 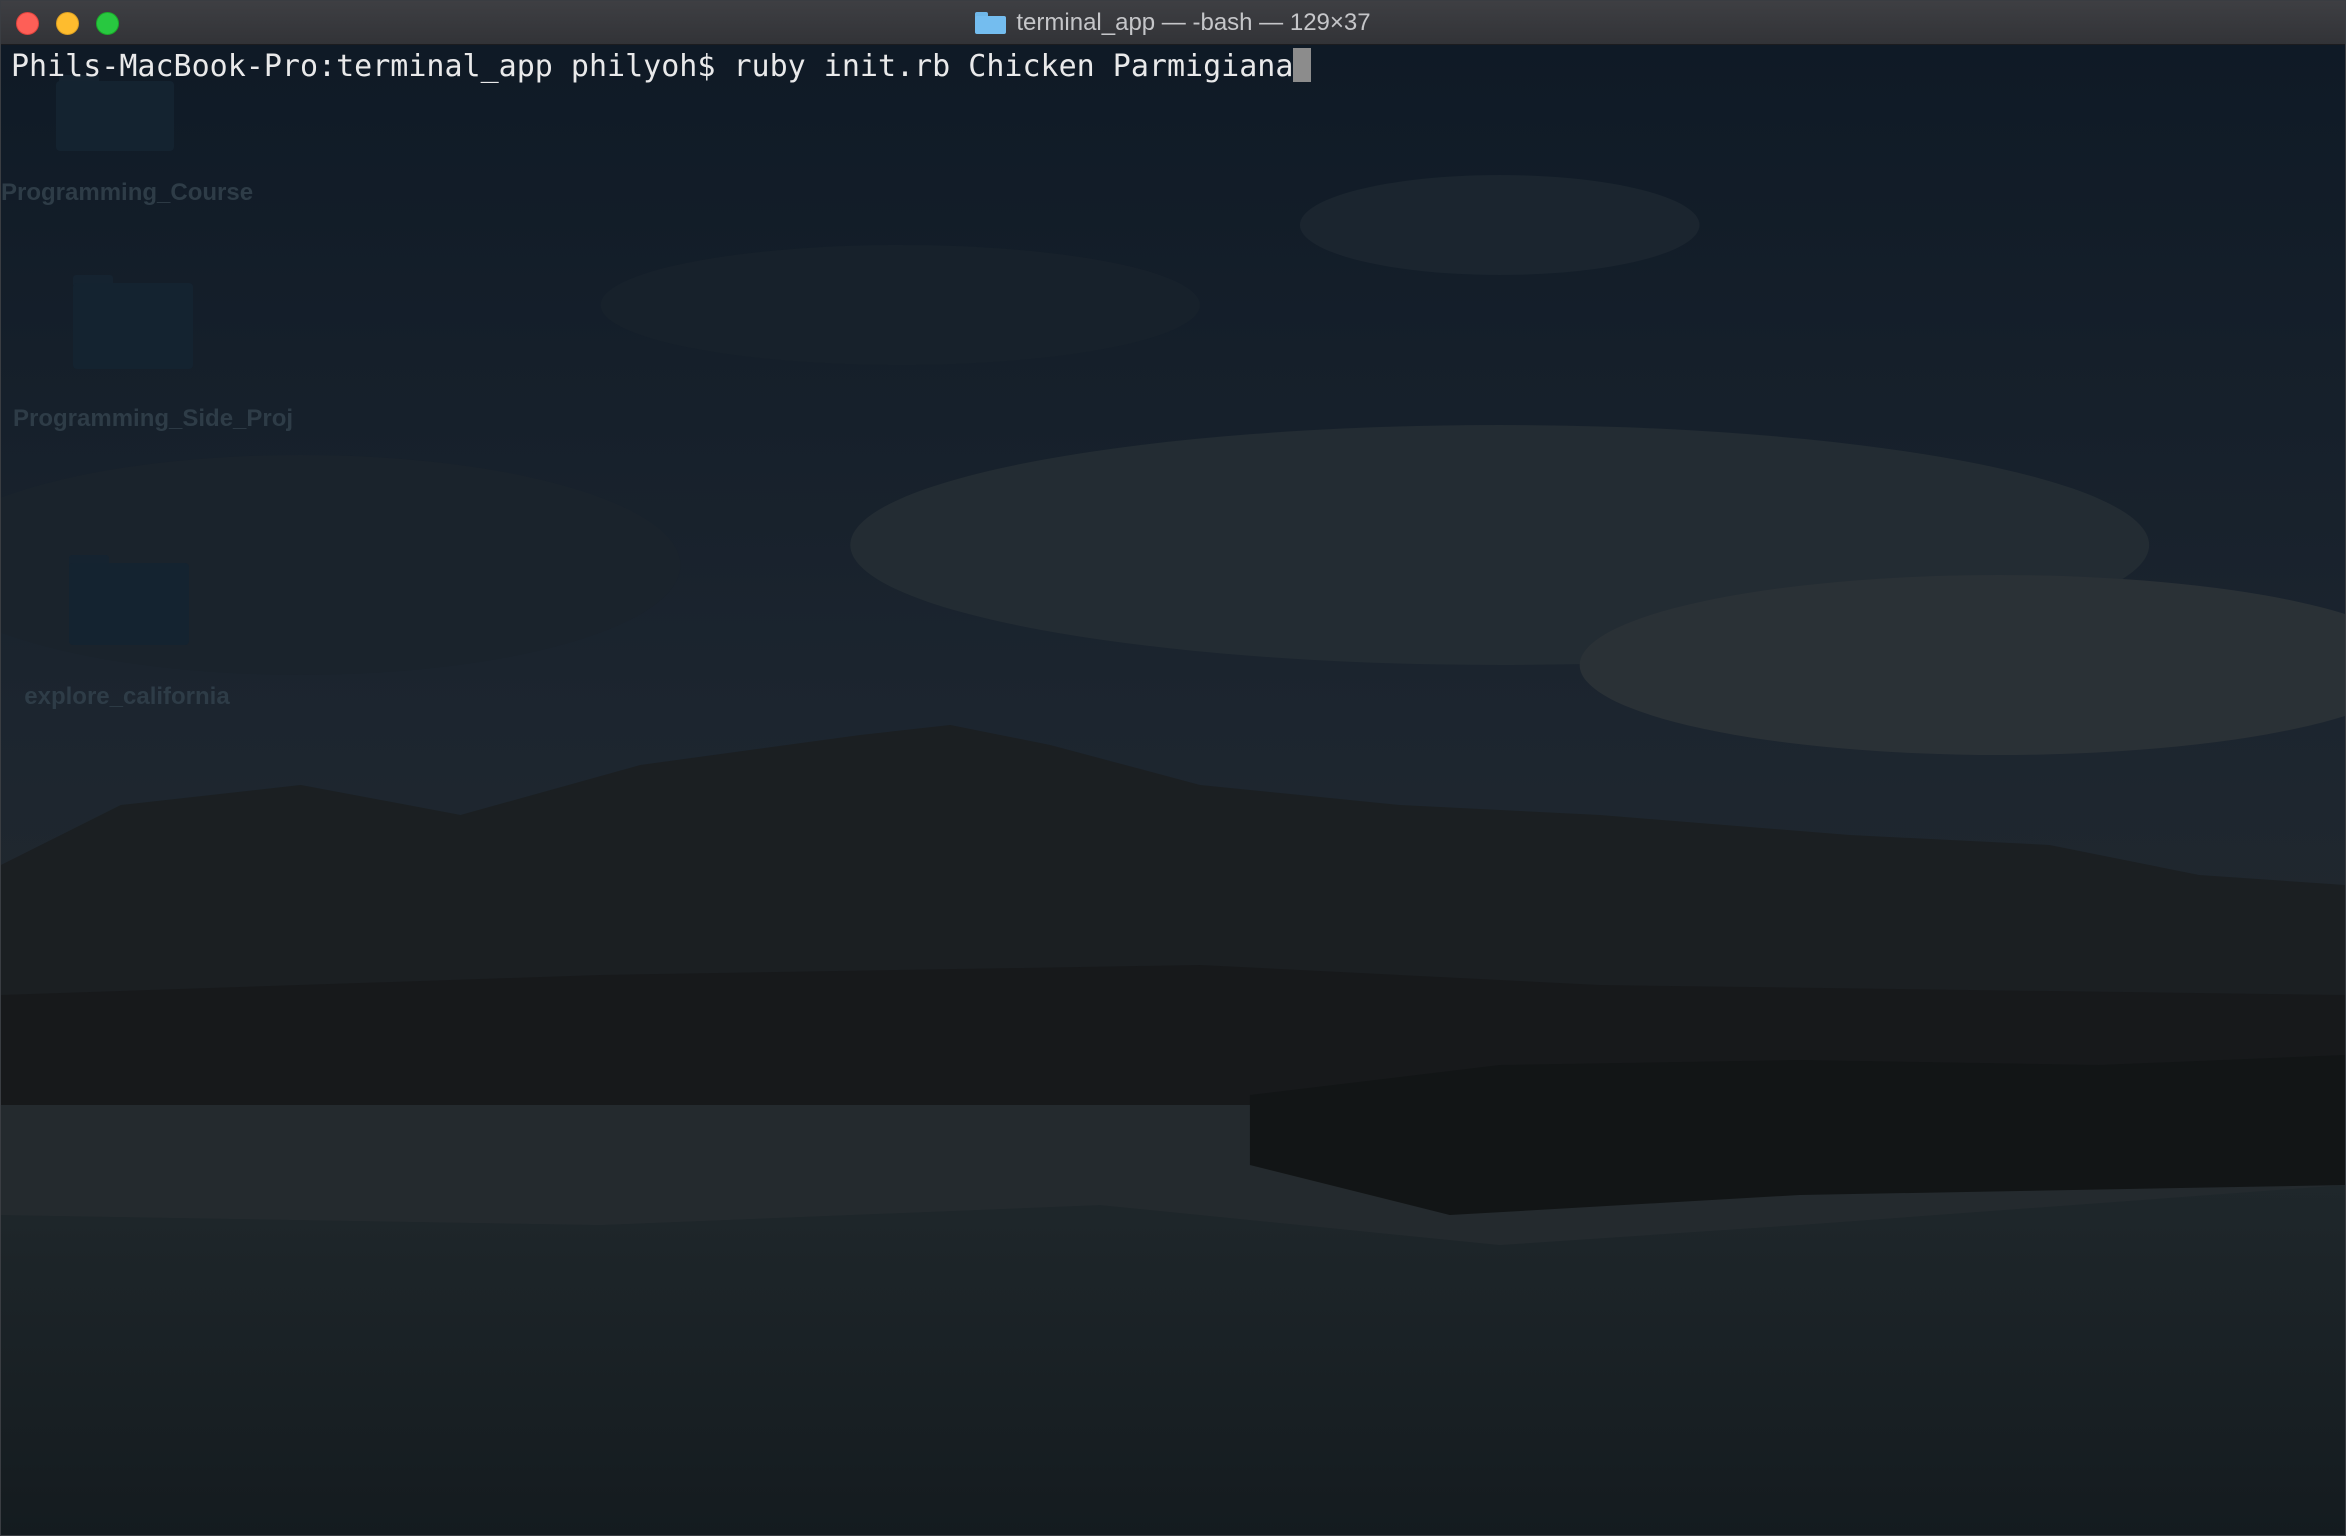 I want to click on desktop-icon-label: Programming_Side_Proj, so click(x=153, y=418).